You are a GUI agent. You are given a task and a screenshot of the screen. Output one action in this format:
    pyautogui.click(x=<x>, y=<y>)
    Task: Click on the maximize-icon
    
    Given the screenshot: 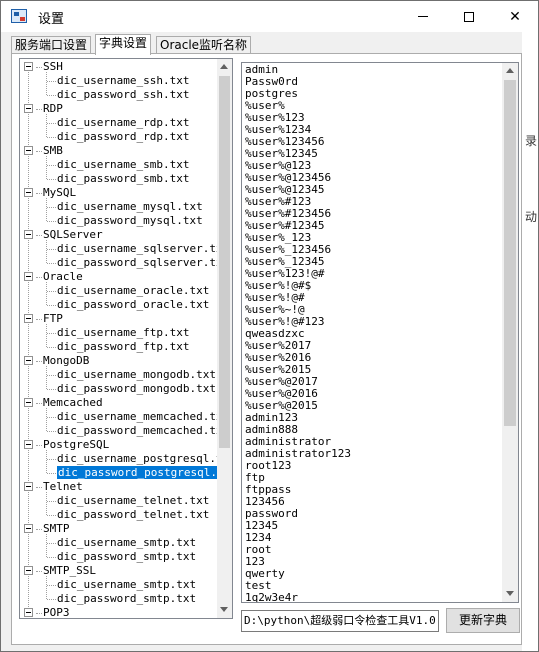 What is the action you would take?
    pyautogui.click(x=469, y=16)
    